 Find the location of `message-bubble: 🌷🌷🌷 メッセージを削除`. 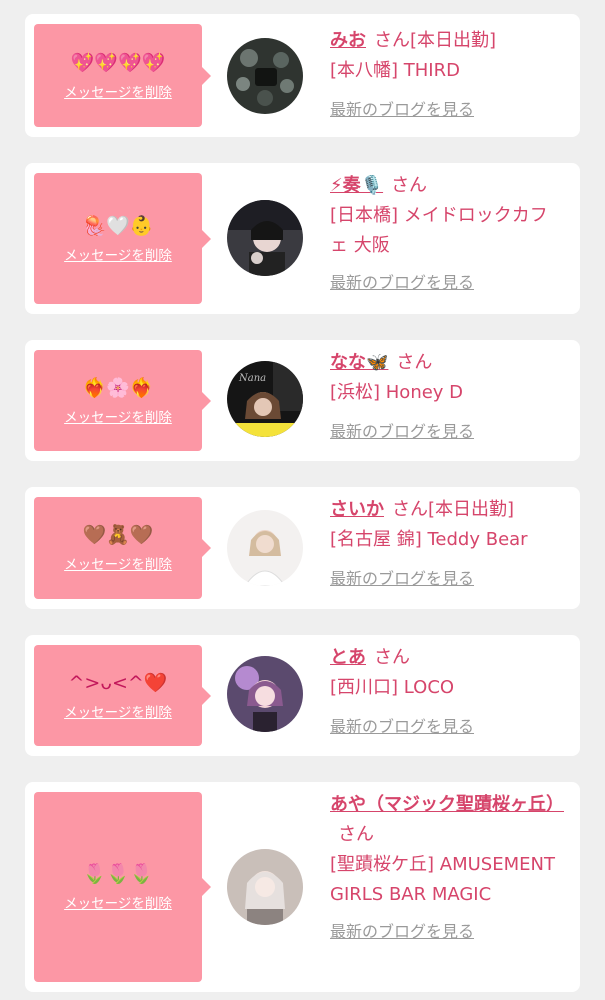

message-bubble: 🌷🌷🌷 メッセージを削除 is located at coordinates (122, 887).